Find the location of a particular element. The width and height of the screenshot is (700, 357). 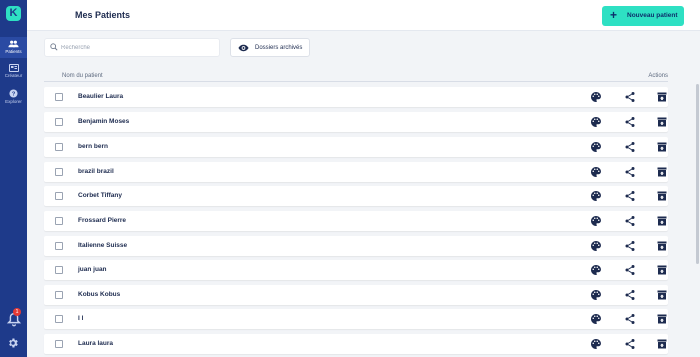

patient-name: Laura laura is located at coordinates (95, 343).